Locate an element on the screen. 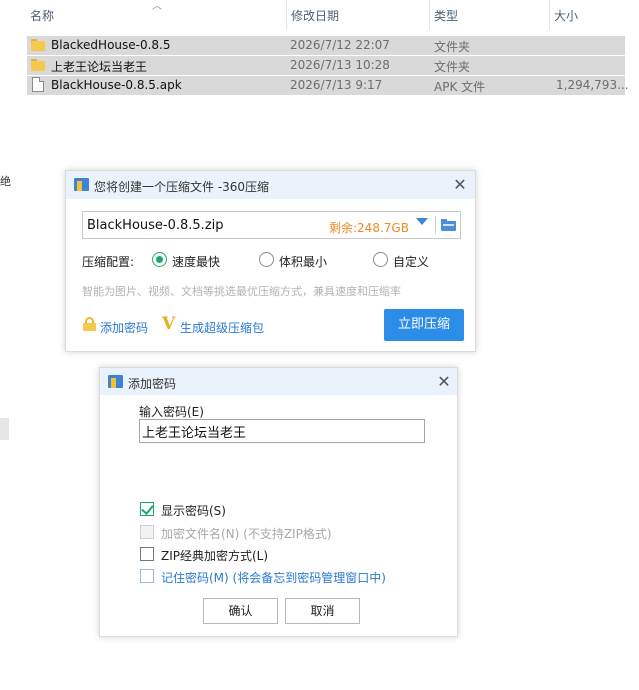  checkbox-label: 显示密码(S) is located at coordinates (193, 511).